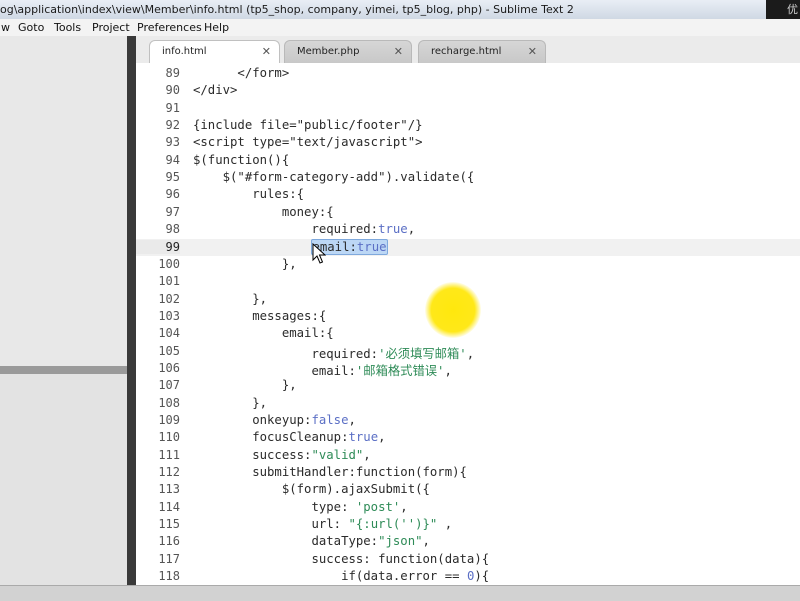  Describe the element at coordinates (172, 159) in the screenshot. I see `line-number: 94` at that location.